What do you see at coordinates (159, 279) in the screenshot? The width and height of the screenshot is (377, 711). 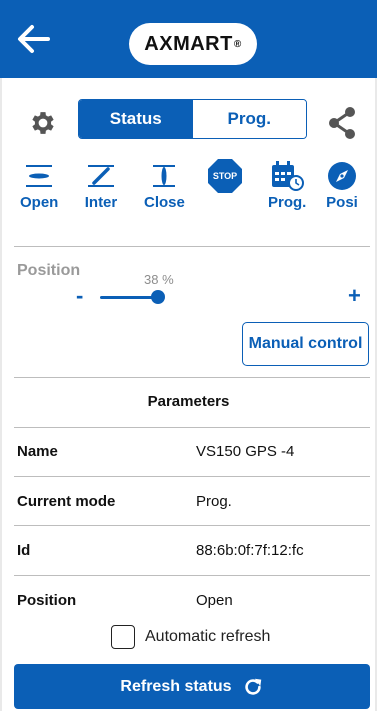 I see `position-percent: 38 %` at bounding box center [159, 279].